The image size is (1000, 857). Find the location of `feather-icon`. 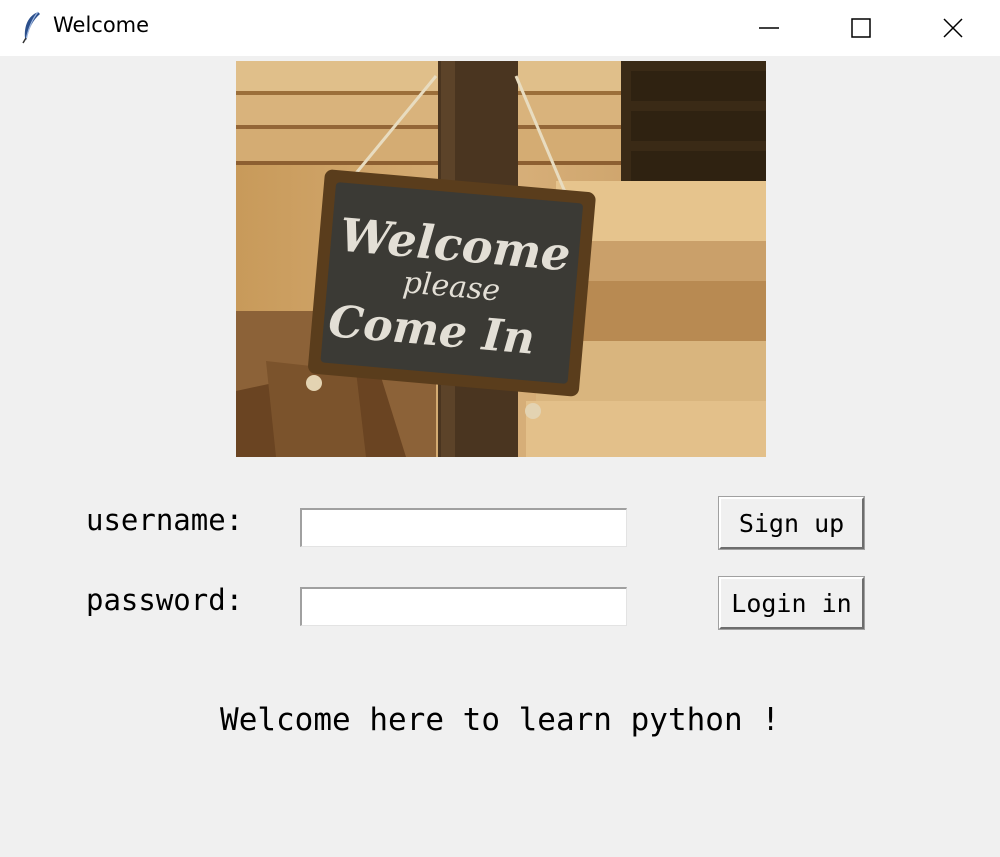

feather-icon is located at coordinates (31, 27).